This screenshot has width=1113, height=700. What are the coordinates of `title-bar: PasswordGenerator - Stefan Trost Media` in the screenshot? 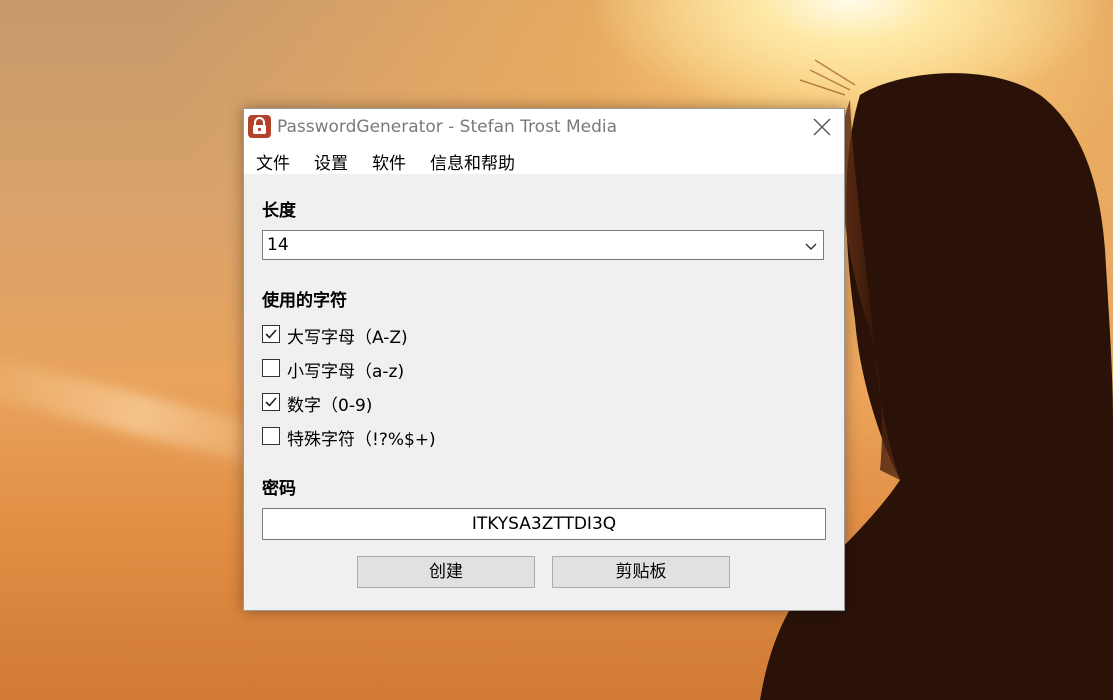 It's located at (544, 127).